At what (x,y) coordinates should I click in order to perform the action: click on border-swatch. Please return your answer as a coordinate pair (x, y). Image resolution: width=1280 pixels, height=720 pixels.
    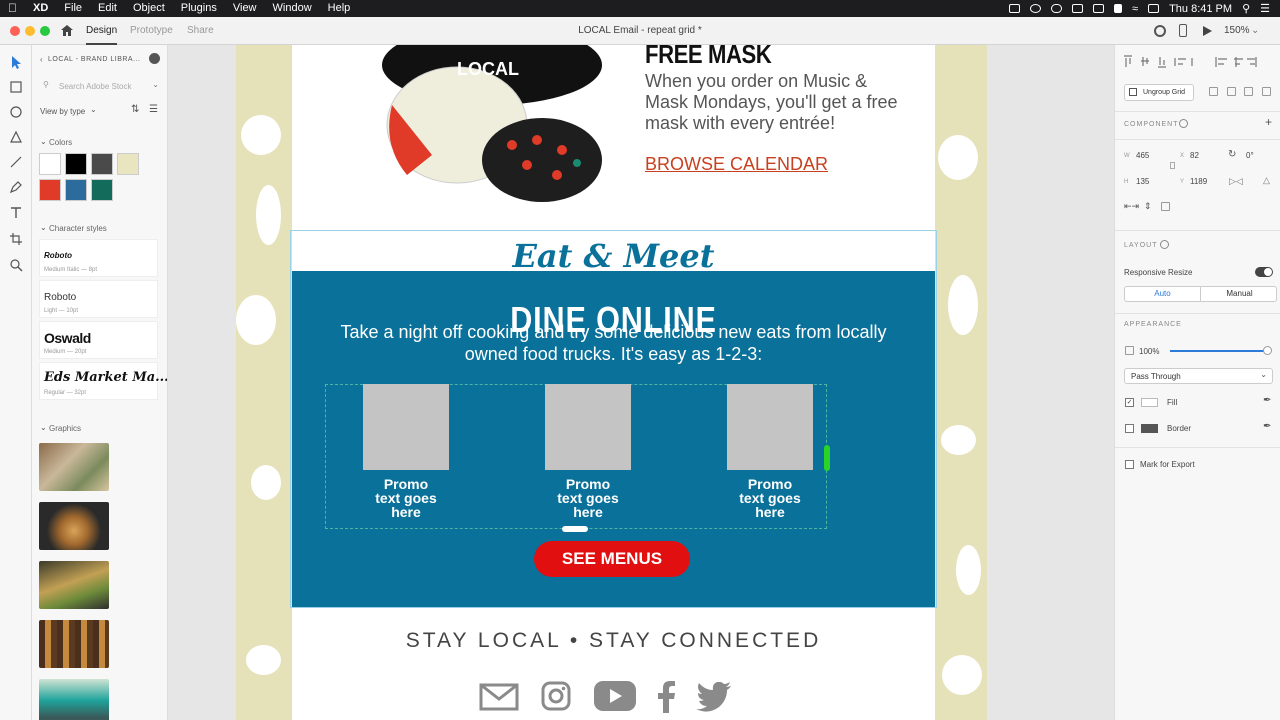
    Looking at the image, I should click on (1149, 428).